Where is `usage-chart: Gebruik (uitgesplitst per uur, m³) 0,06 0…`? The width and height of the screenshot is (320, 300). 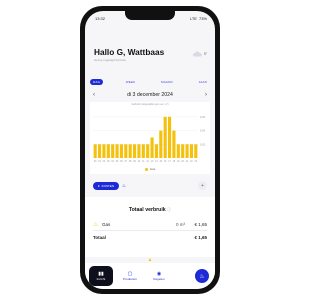
usage-chart: Gebruik (uitgesplitst per uur, m³) 0,06 0… is located at coordinates (150, 138).